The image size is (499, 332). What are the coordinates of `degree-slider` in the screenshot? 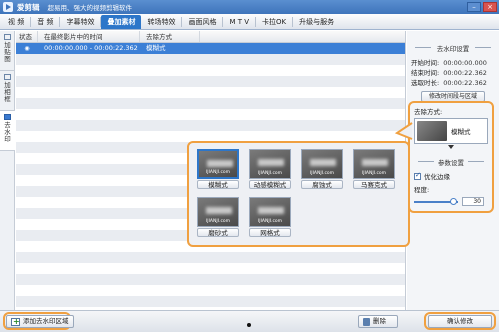 It's located at (436, 201).